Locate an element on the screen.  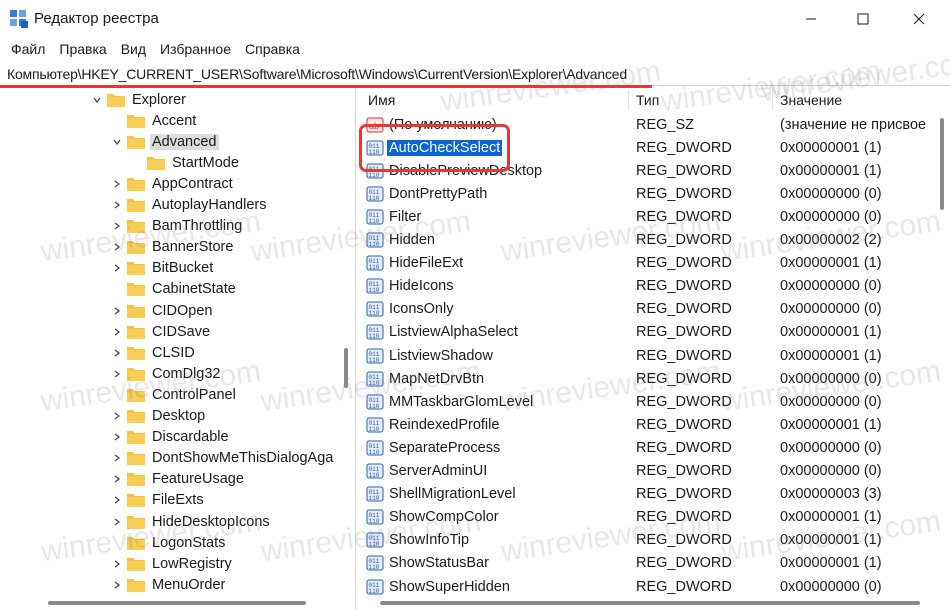
tree-item: CIDOpen is located at coordinates (162, 310).